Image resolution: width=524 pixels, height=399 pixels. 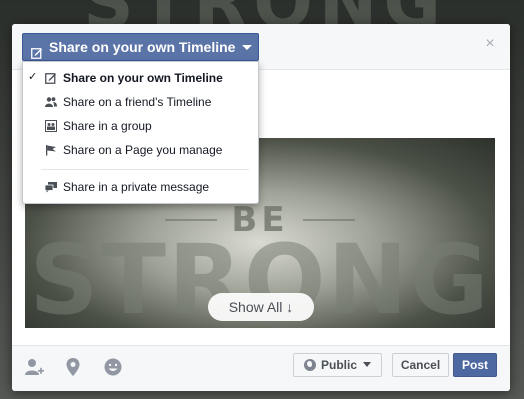 What do you see at coordinates (490, 44) in the screenshot?
I see `close-icon: ×` at bounding box center [490, 44].